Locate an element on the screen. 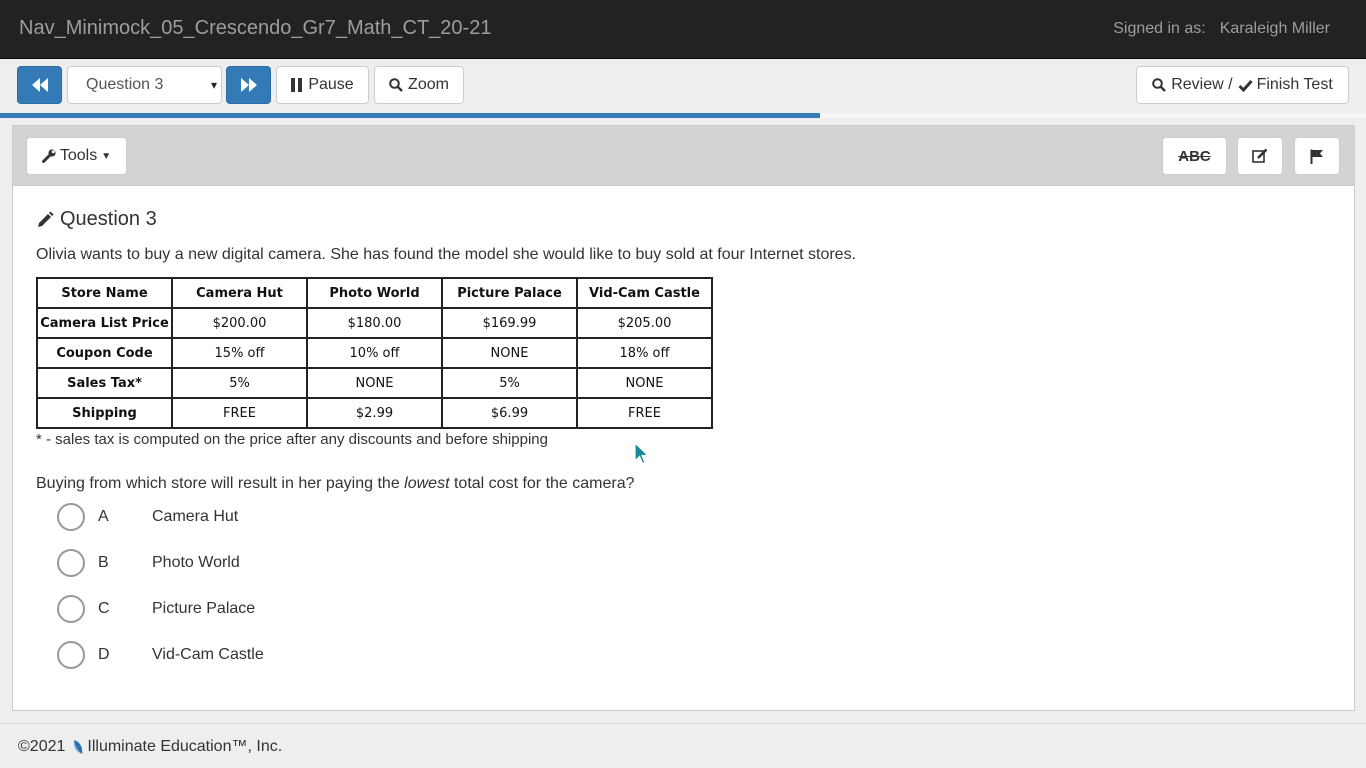 This screenshot has height=768, width=1366. zoom-button: Zoom is located at coordinates (419, 85).